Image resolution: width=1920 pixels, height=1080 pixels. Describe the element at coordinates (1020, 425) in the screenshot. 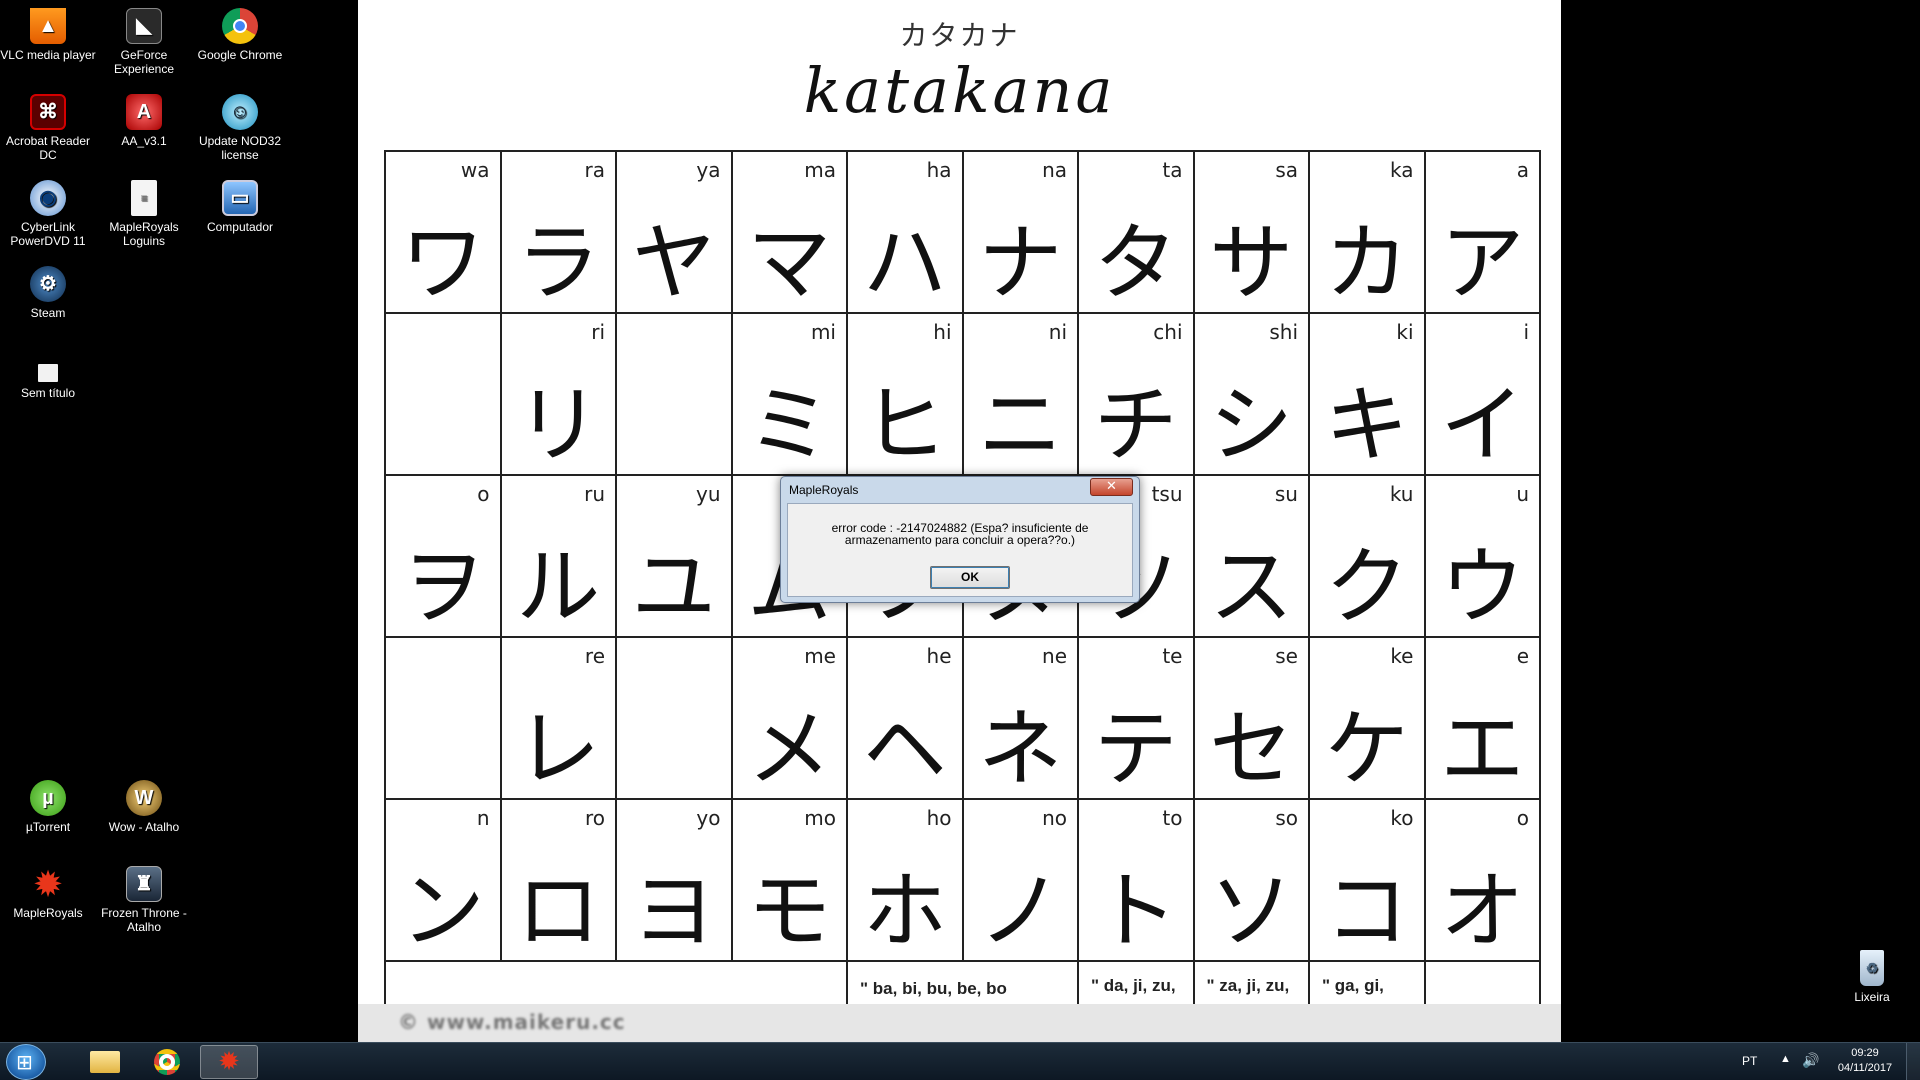

I see `katakana-character: ニ` at that location.